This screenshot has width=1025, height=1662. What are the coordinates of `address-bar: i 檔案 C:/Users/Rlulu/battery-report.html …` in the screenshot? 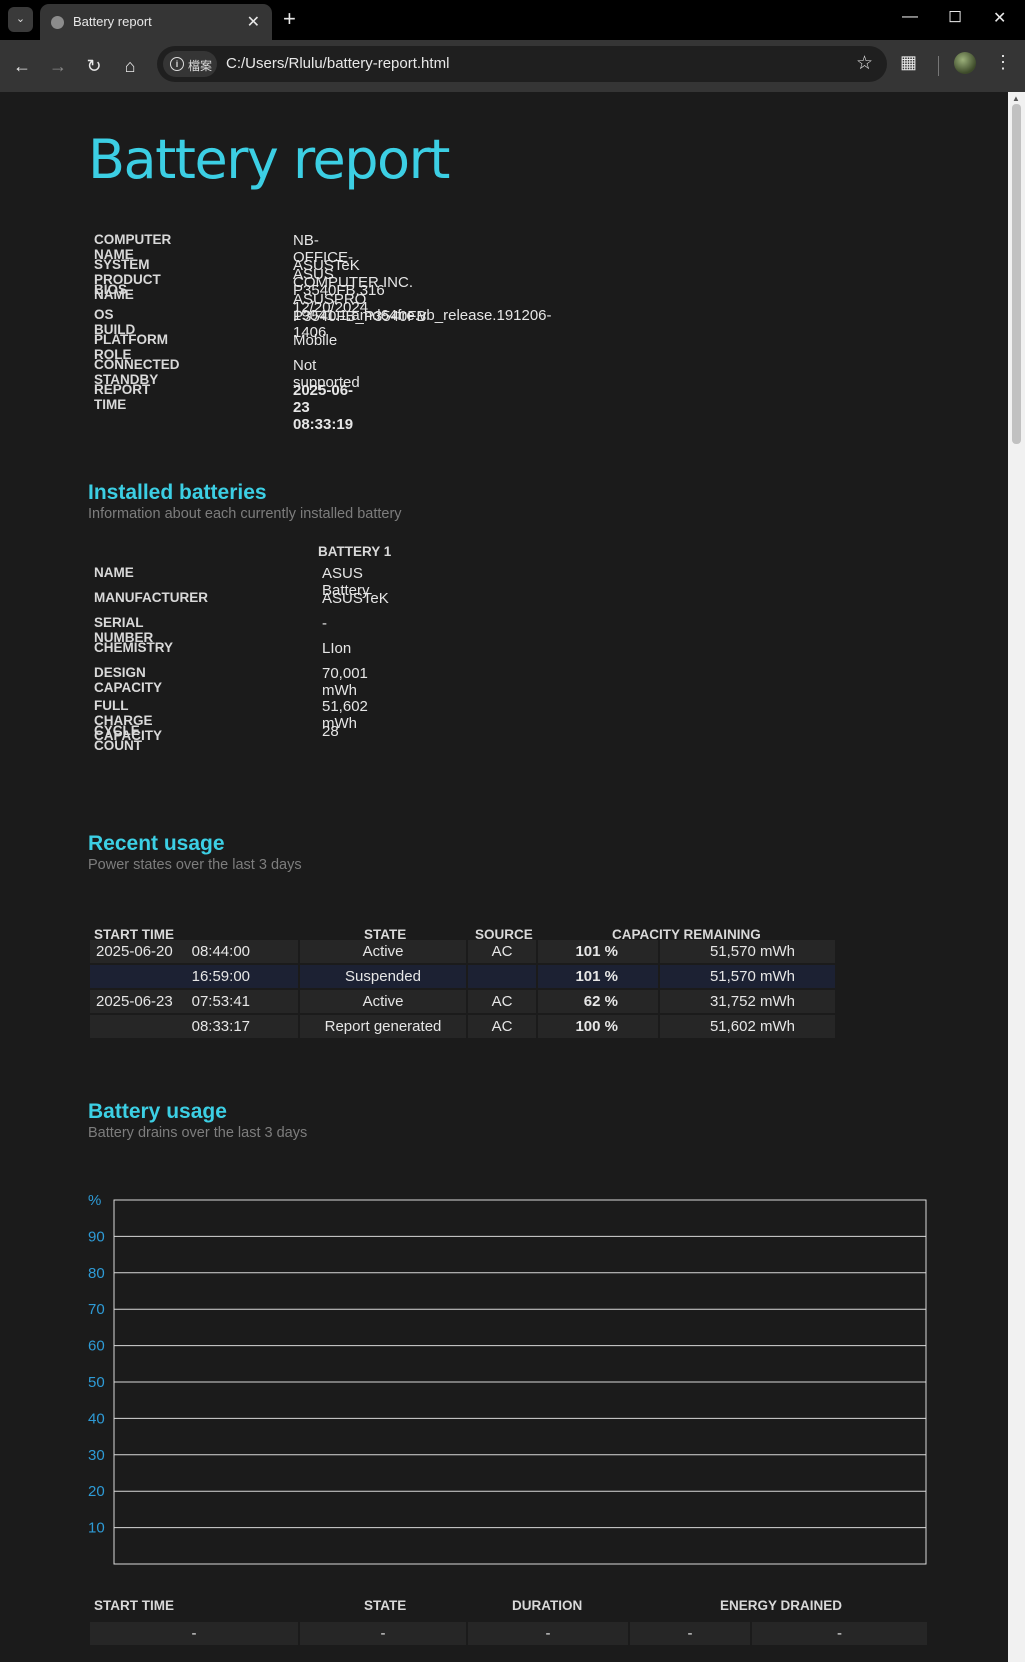 It's located at (522, 64).